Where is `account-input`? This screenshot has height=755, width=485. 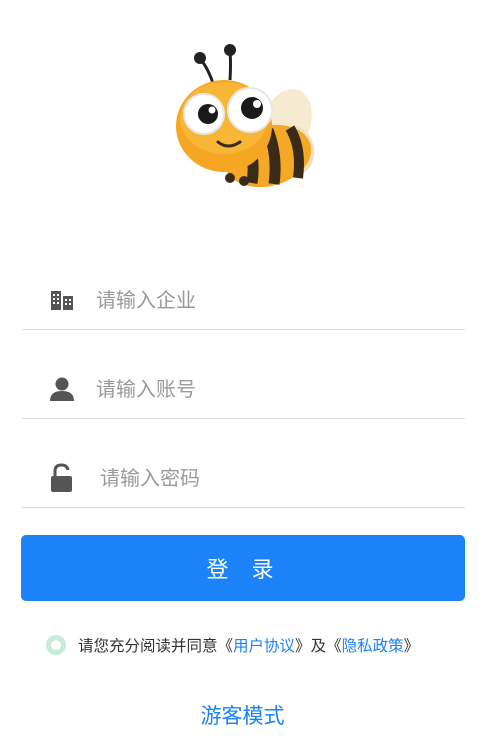
account-input is located at coordinates (266, 389).